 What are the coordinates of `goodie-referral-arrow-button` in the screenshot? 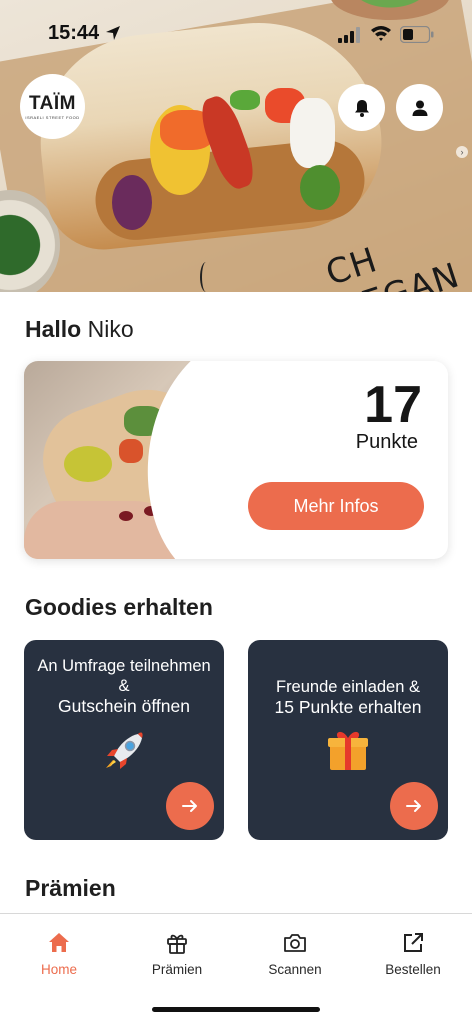 It's located at (414, 806).